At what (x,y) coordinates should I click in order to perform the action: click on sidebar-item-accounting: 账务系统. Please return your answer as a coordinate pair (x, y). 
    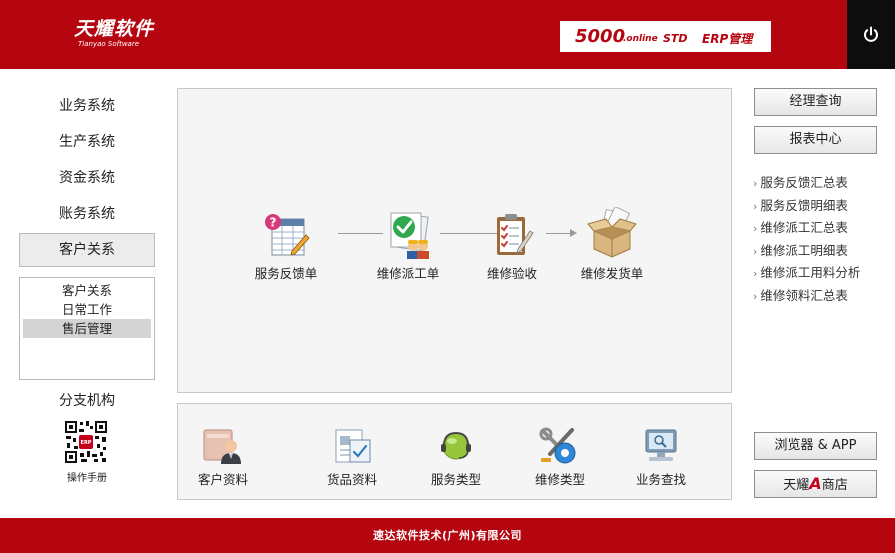
    Looking at the image, I should click on (87, 214).